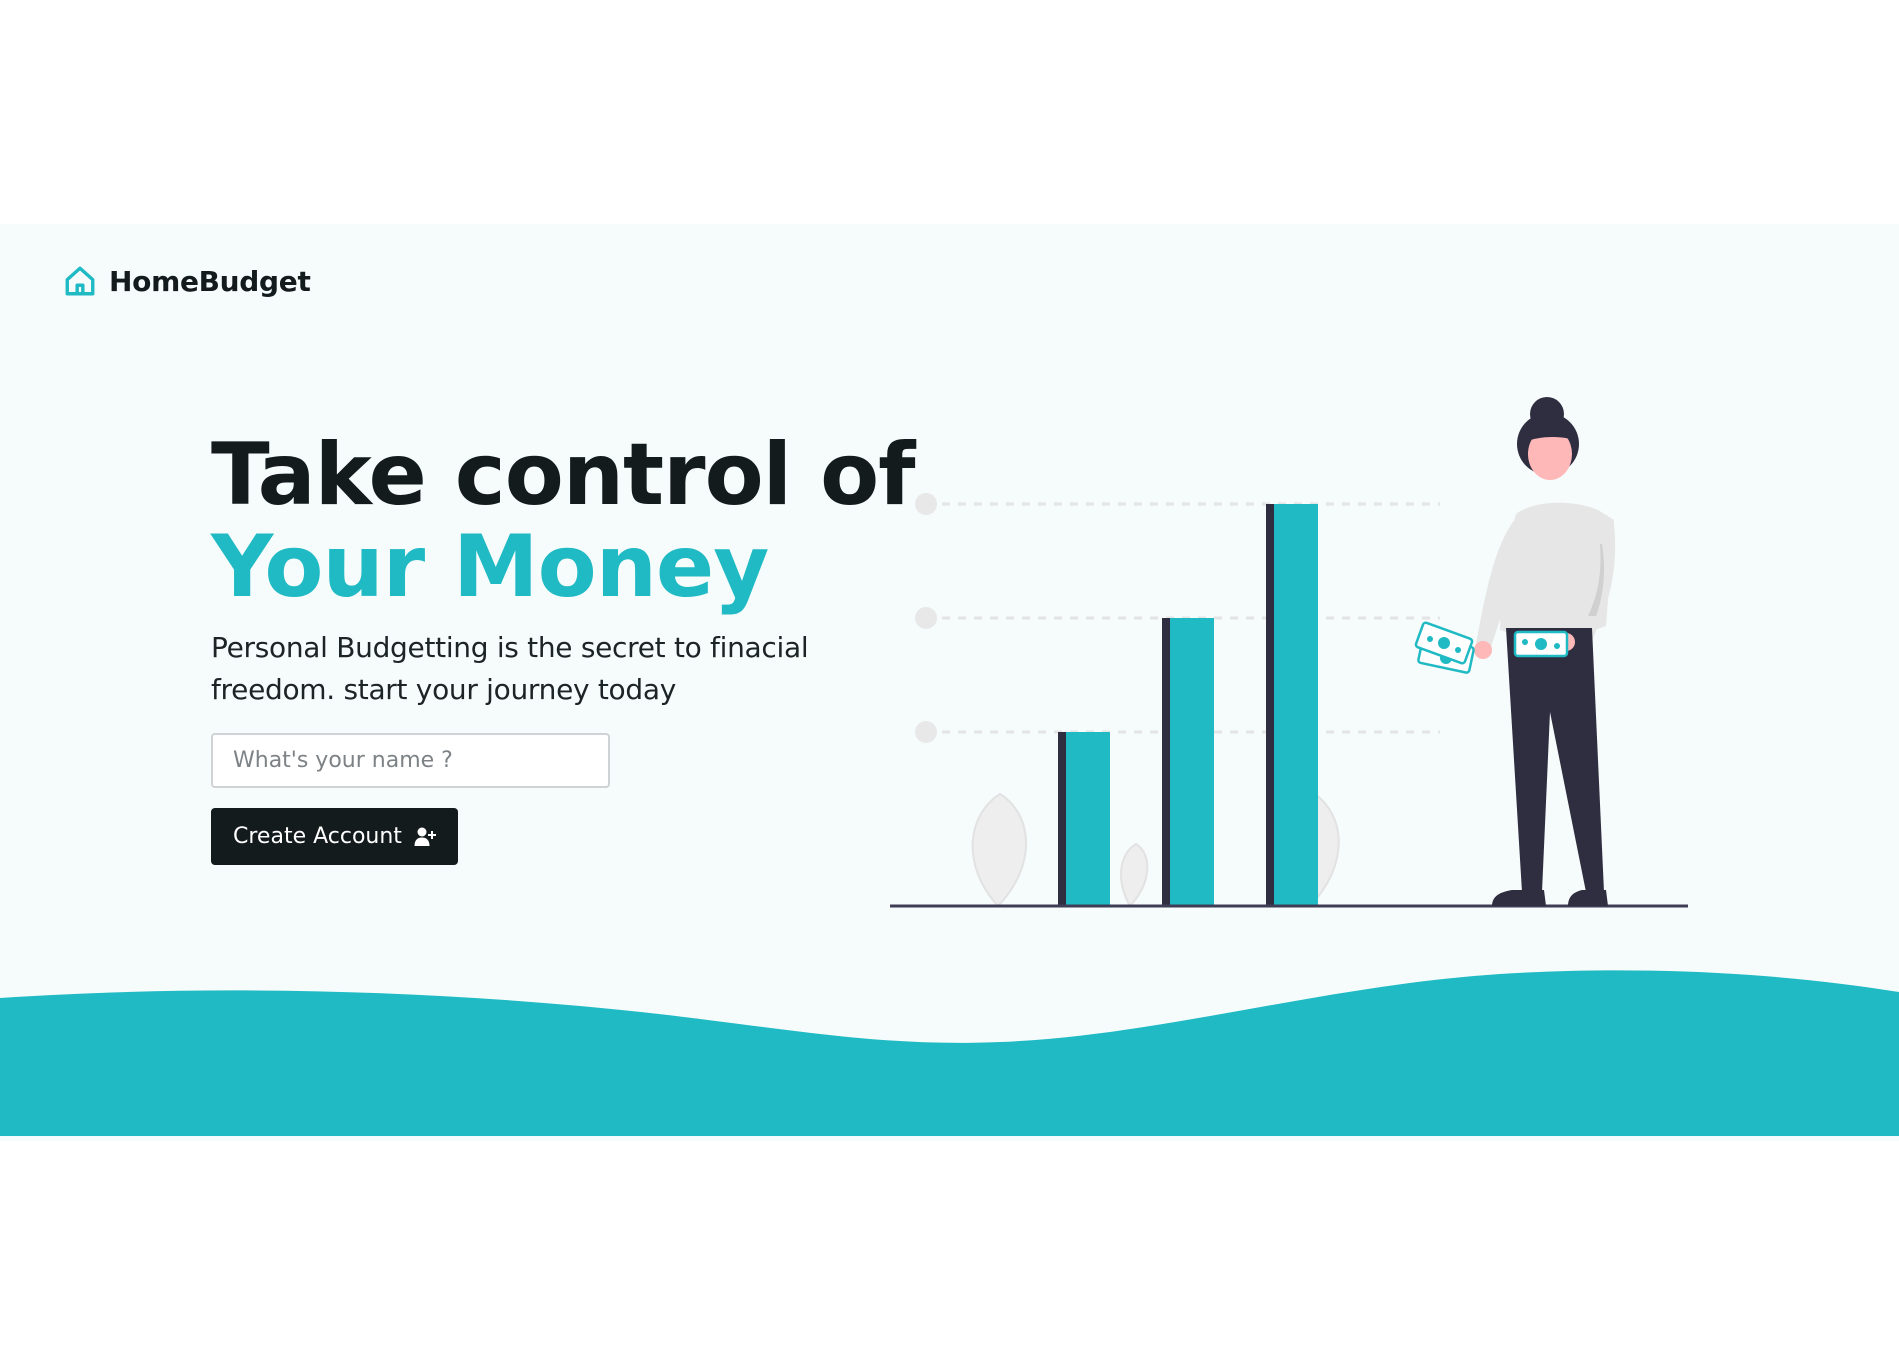 This screenshot has height=1365, width=1899. I want to click on house-icon, so click(80, 281).